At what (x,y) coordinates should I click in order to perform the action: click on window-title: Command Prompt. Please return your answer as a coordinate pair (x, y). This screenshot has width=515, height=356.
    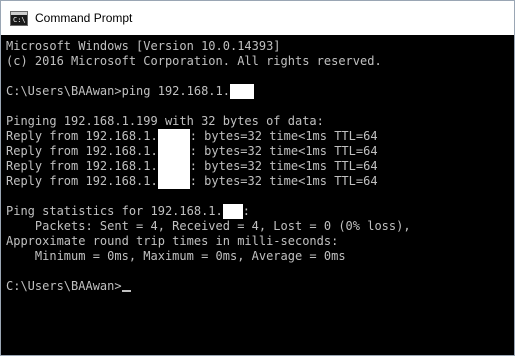
    Looking at the image, I should click on (84, 18).